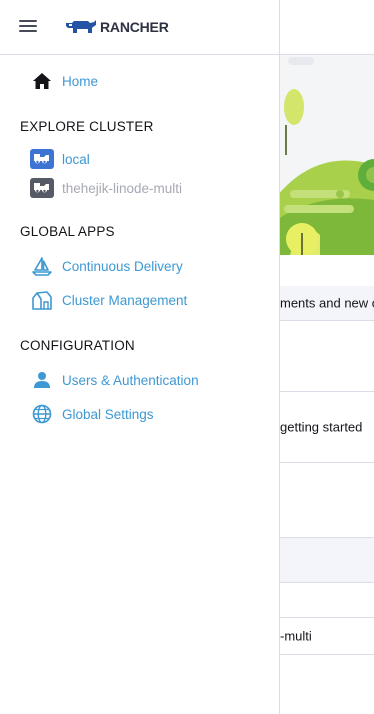  I want to click on nav-item-users-authentication: Users & Authentication, so click(114, 380).